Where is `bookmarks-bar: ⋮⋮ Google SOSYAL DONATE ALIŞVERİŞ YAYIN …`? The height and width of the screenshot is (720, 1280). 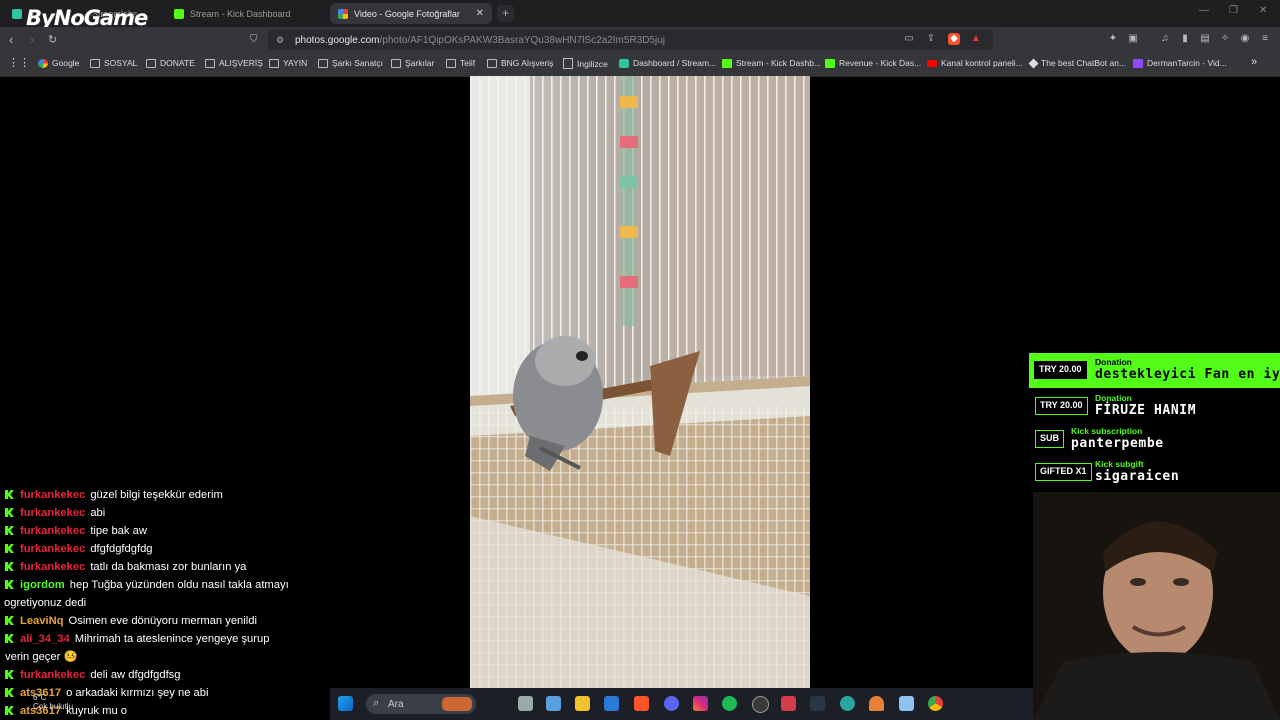 bookmarks-bar: ⋮⋮ Google SOSYAL DONATE ALIŞVERİŞ YAYIN … is located at coordinates (640, 65).